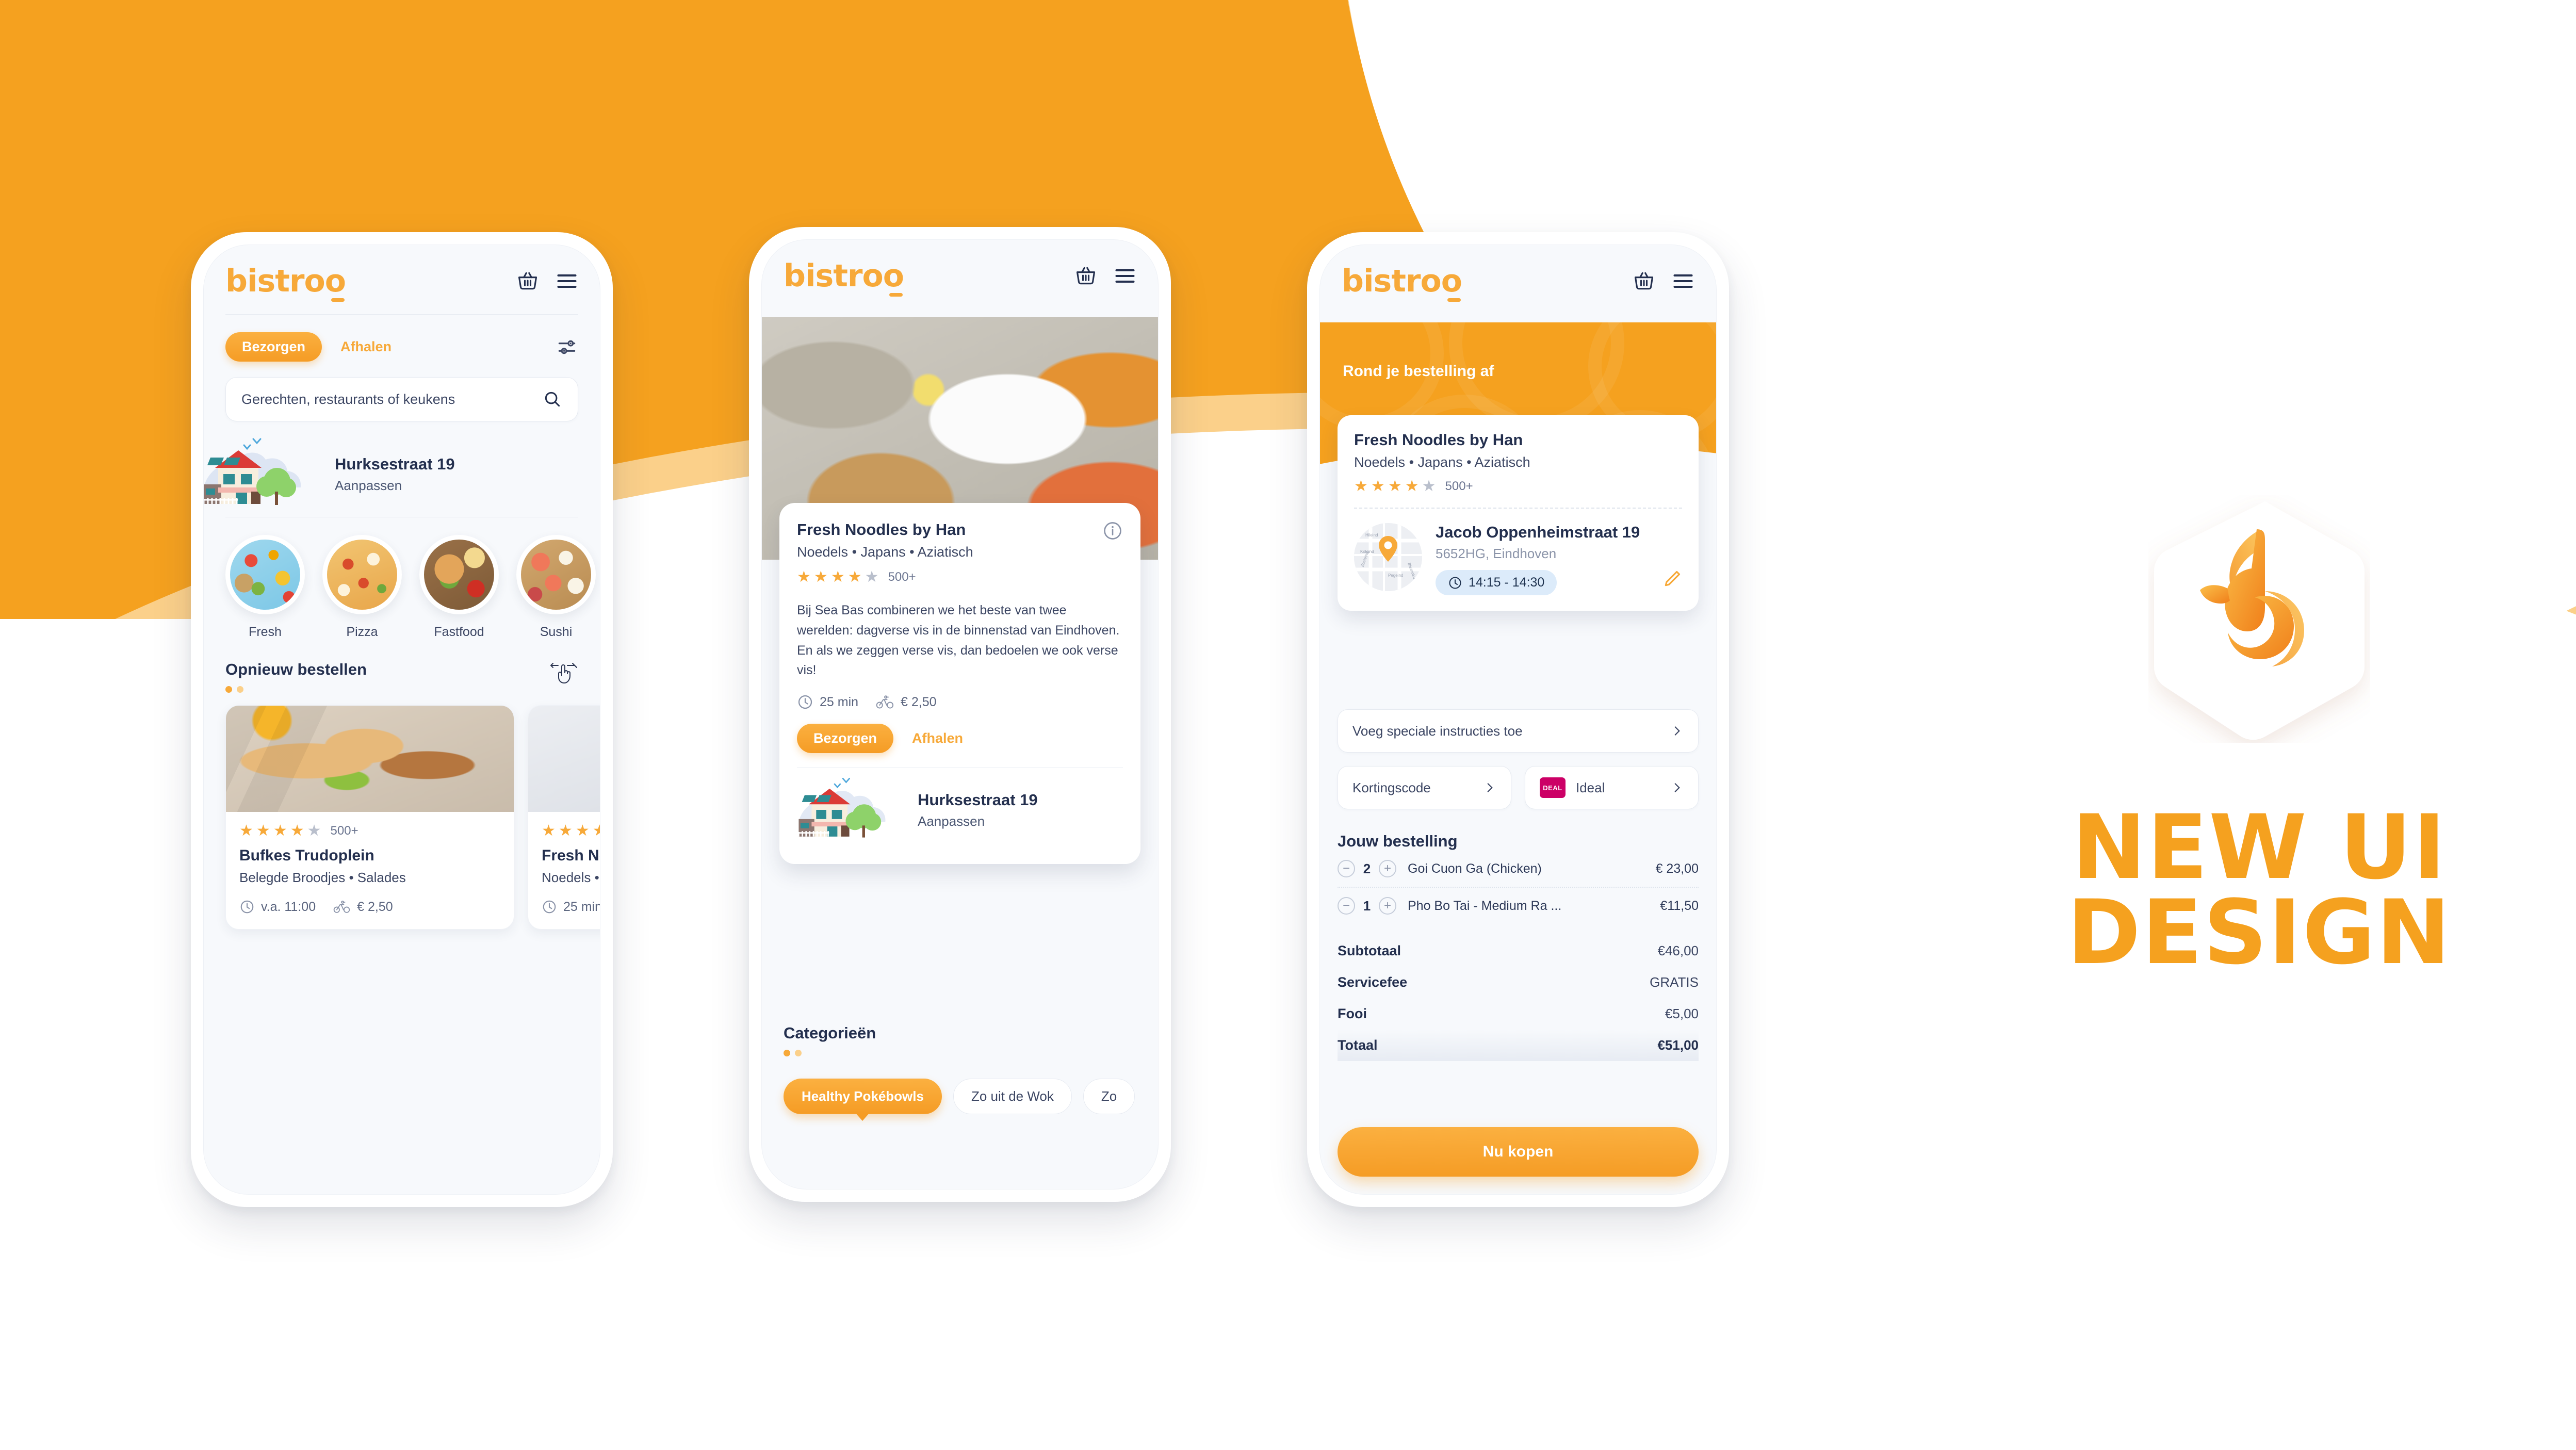 The height and width of the screenshot is (1450, 2576). I want to click on opening-time: 25 min, so click(571, 907).